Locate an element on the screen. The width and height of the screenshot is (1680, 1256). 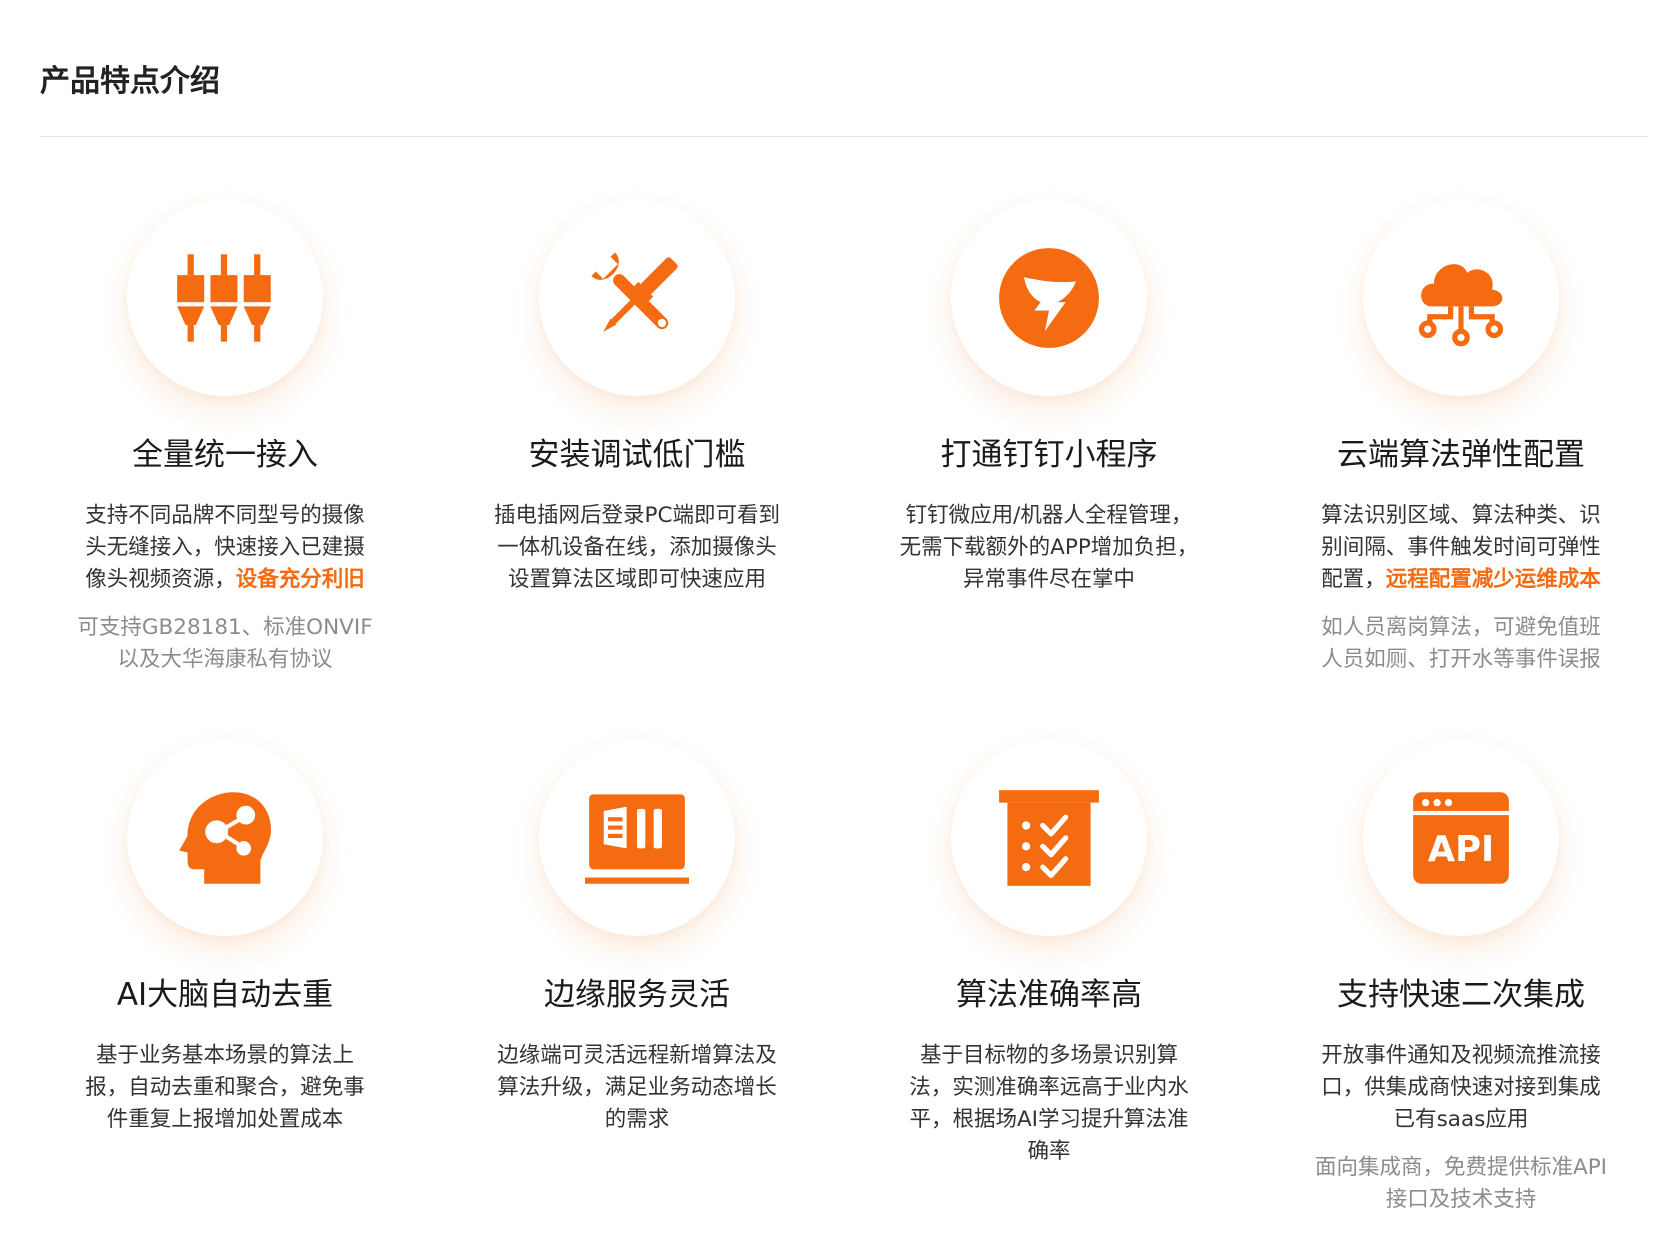
card-title: AI大脑自动去重 is located at coordinates (225, 995).